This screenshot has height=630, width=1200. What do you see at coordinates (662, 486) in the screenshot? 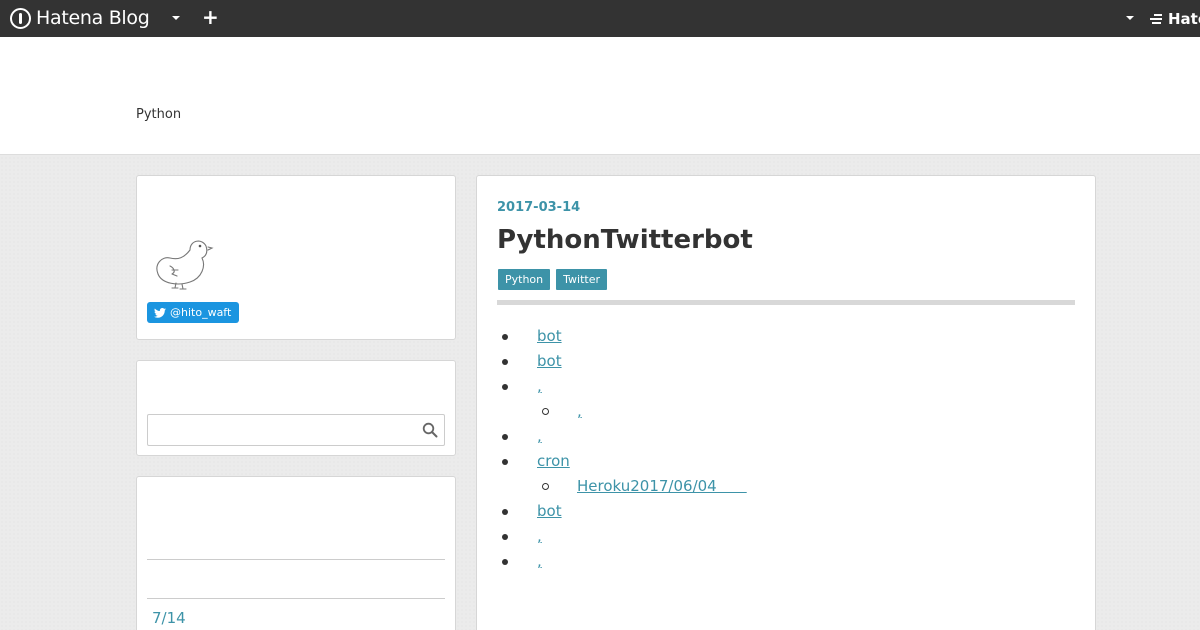
I see `toc-sublink: Heroku2017/06/04` at bounding box center [662, 486].